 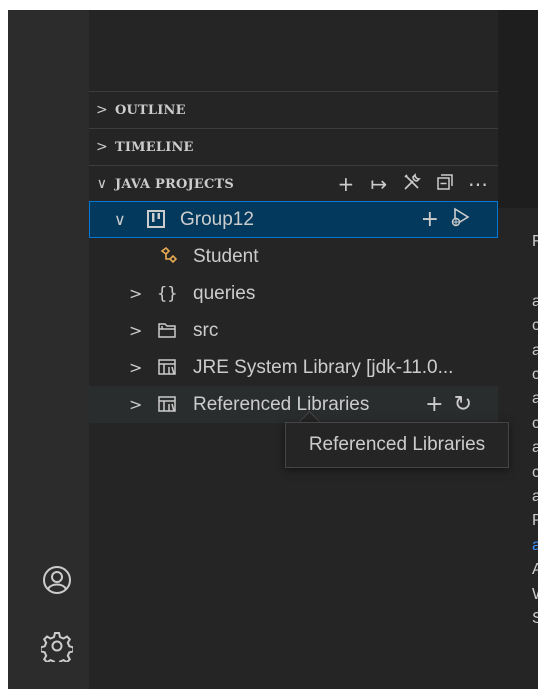 I want to click on row-toolbar: +, so click(x=446, y=219).